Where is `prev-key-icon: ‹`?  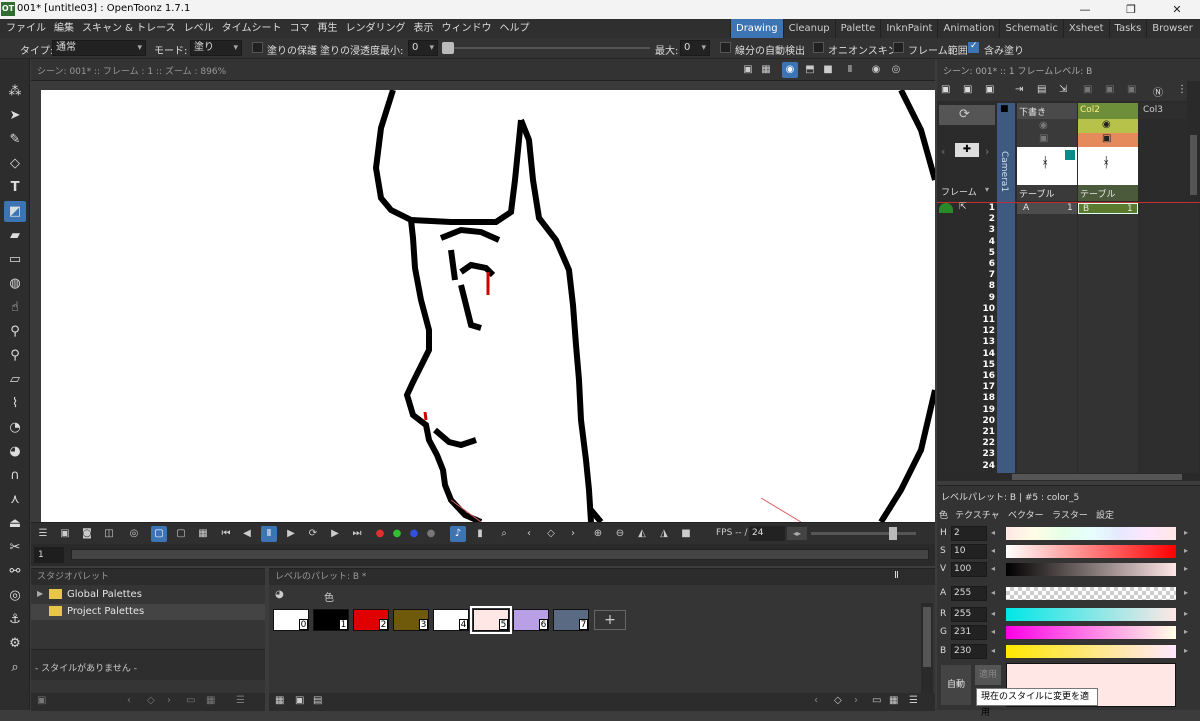 prev-key-icon: ‹ is located at coordinates (529, 534).